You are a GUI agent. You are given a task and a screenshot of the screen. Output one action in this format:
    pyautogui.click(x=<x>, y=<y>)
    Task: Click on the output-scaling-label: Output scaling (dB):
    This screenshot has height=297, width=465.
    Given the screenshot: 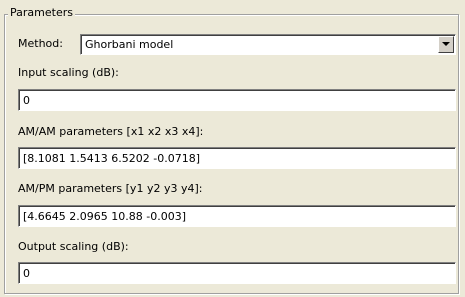 What is the action you would take?
    pyautogui.click(x=73, y=246)
    